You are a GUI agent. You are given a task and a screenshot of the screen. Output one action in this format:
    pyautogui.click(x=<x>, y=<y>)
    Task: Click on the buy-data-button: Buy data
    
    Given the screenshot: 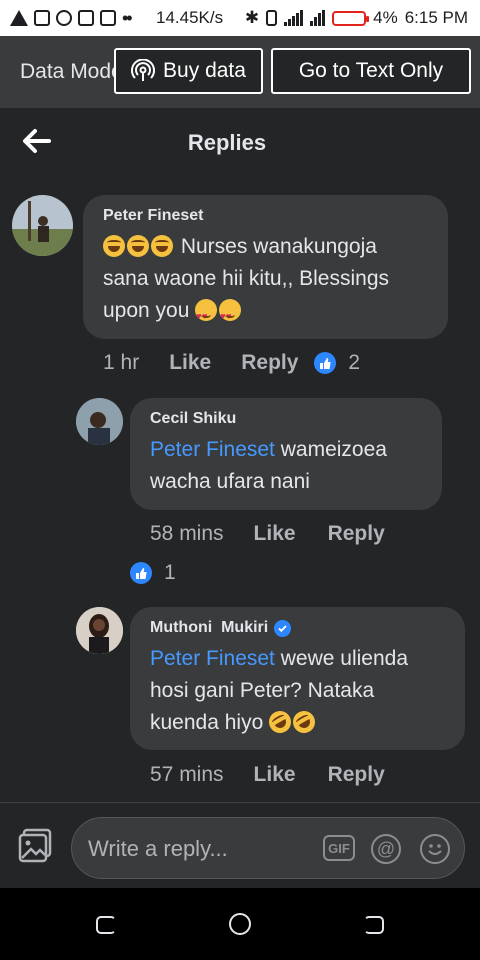 What is the action you would take?
    pyautogui.click(x=188, y=71)
    